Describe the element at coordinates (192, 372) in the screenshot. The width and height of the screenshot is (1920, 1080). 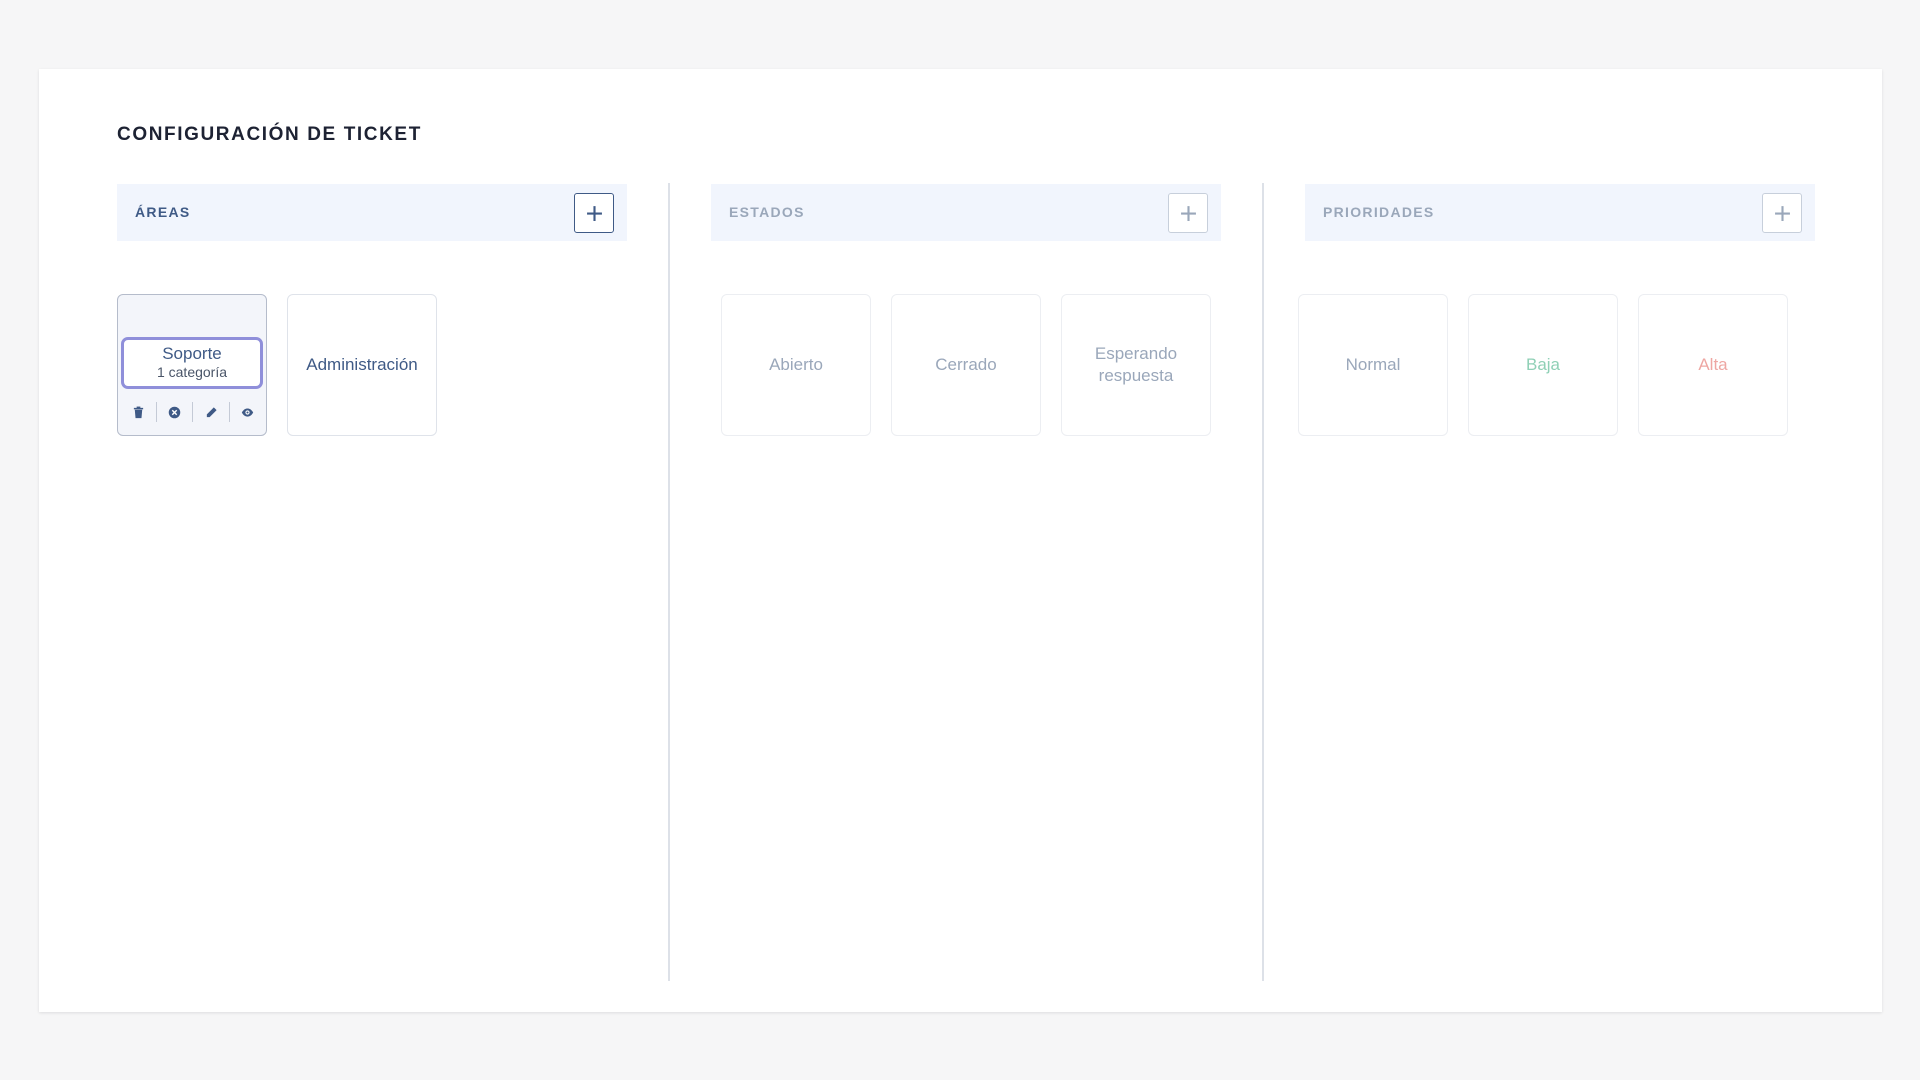
I see `area-tile-subtitle: 1 categoría` at that location.